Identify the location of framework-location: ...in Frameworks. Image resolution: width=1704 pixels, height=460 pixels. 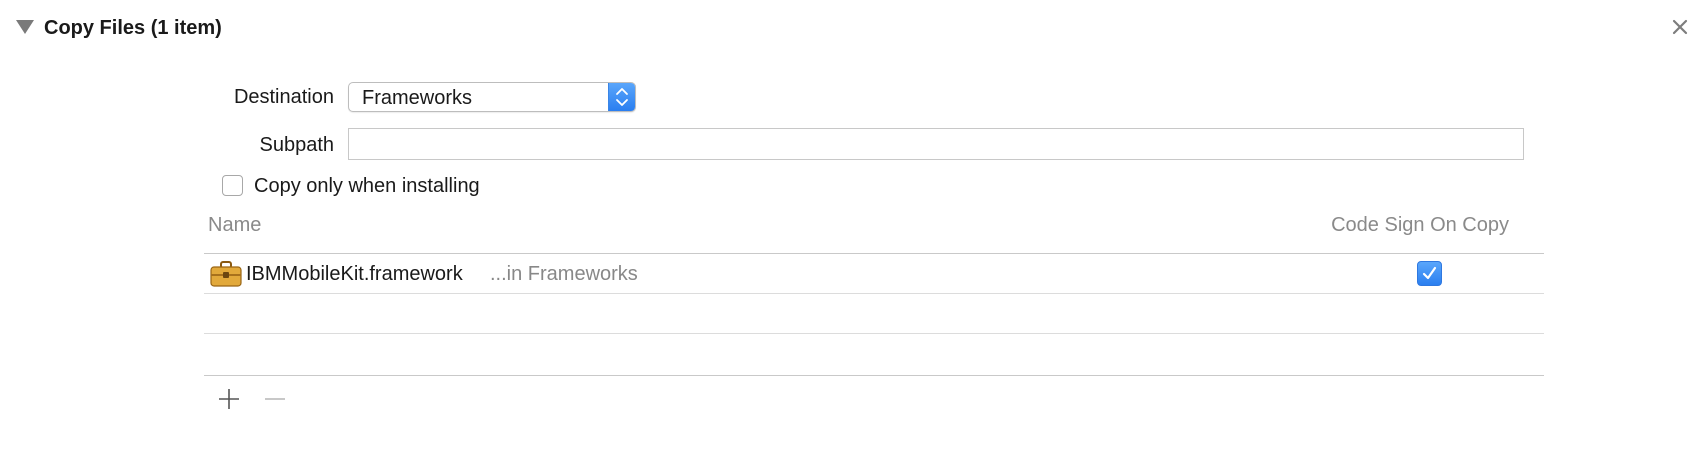
(564, 274).